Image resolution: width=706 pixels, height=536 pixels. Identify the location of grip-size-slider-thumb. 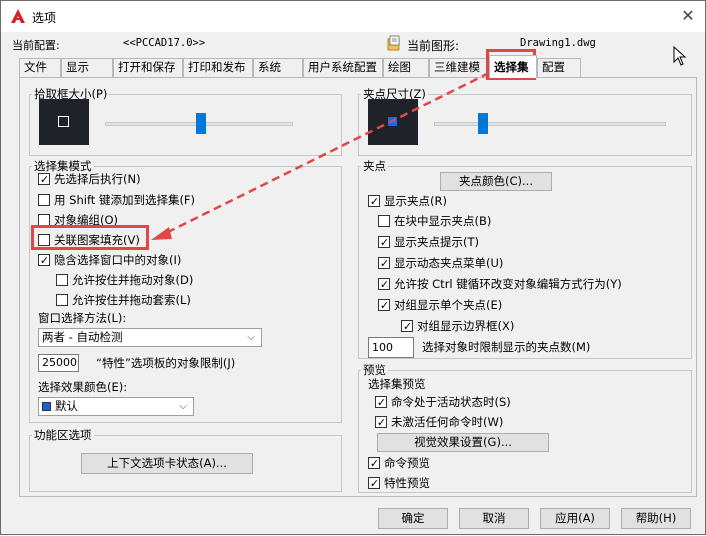
(482, 123).